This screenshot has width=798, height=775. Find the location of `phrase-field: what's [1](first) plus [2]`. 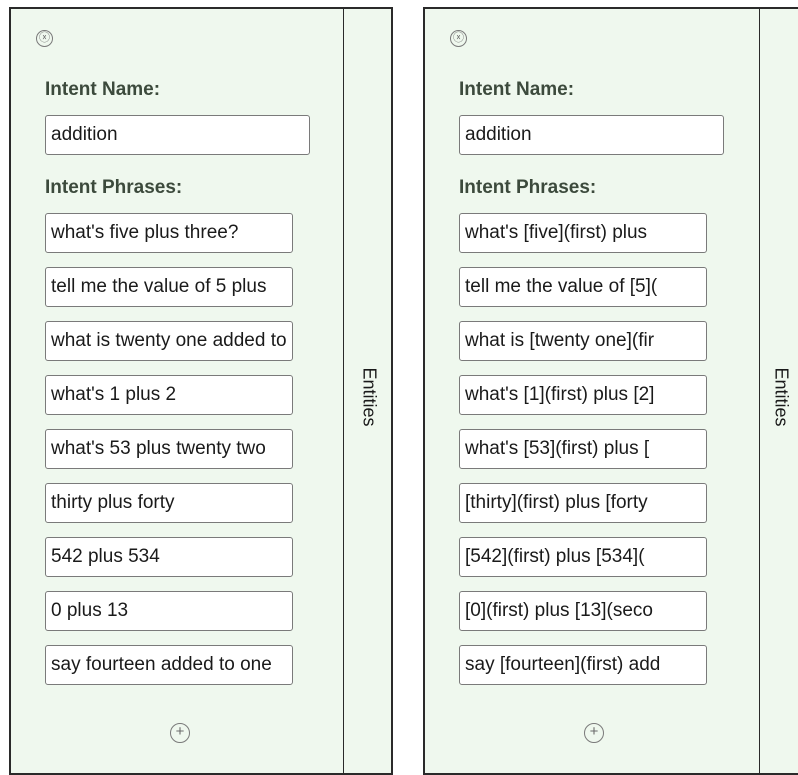

phrase-field: what's [1](first) plus [2] is located at coordinates (583, 395).